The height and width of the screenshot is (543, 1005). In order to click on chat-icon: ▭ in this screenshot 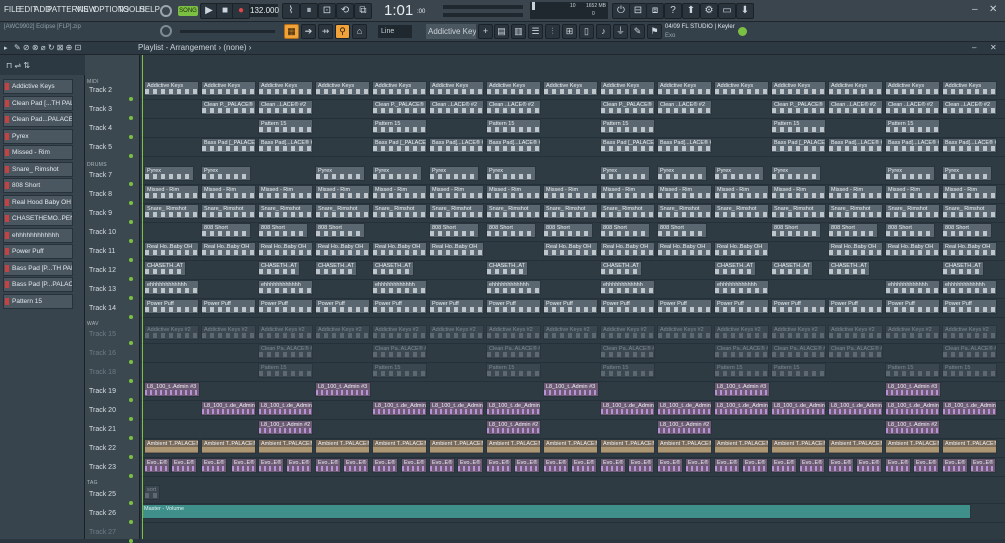, I will do `click(727, 11)`.